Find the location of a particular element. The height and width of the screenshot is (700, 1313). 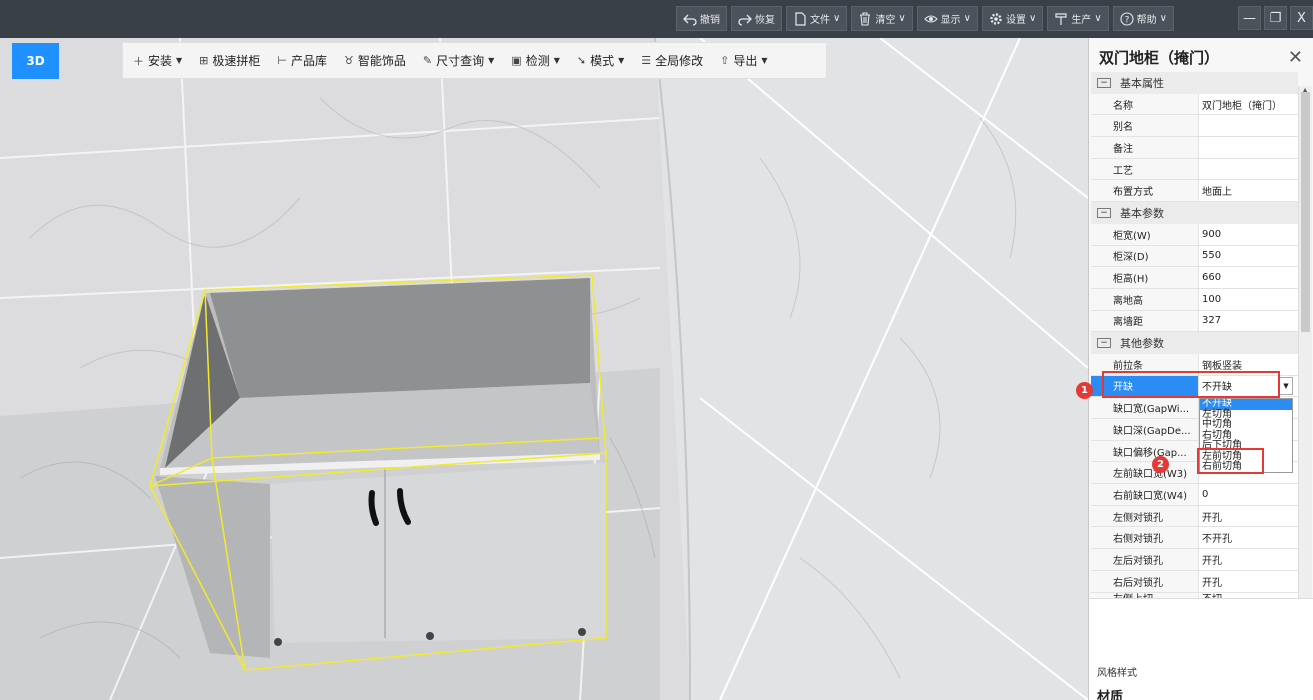

group-label: 基本参数 is located at coordinates (1142, 213).